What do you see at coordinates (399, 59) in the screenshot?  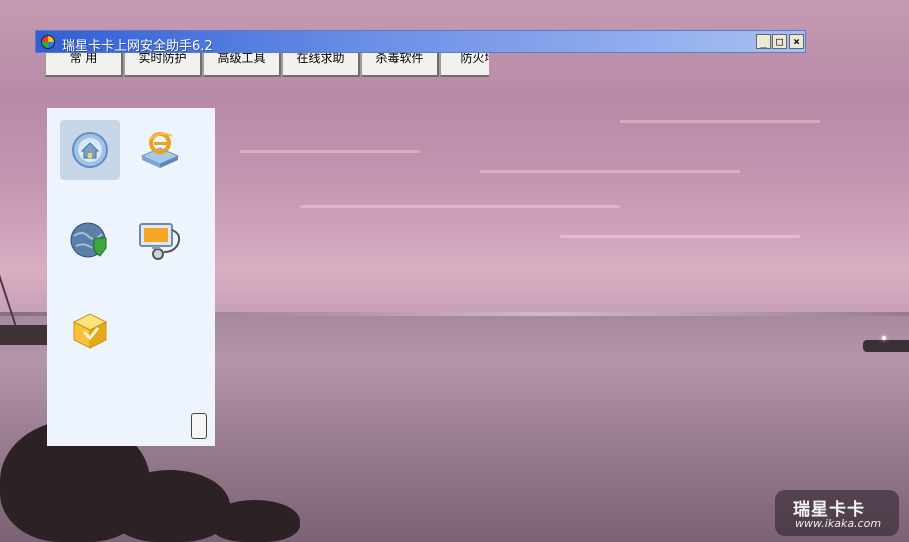 I see `tab-label: 杀毒软件` at bounding box center [399, 59].